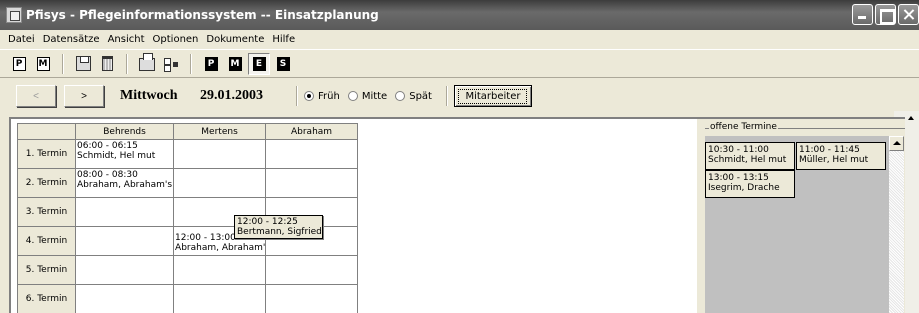  Describe the element at coordinates (126, 39) in the screenshot. I see `menu-ansicht: Ansicht` at that location.